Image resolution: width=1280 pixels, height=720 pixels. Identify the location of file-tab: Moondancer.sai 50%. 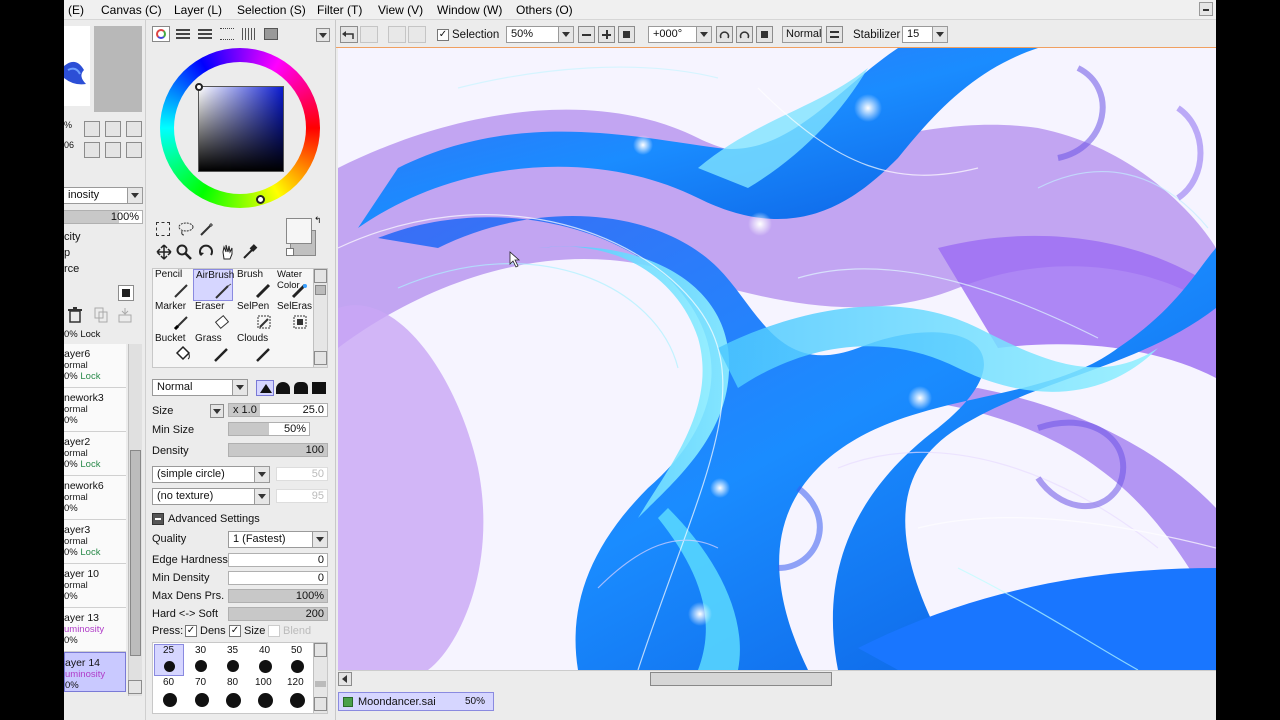
(416, 701).